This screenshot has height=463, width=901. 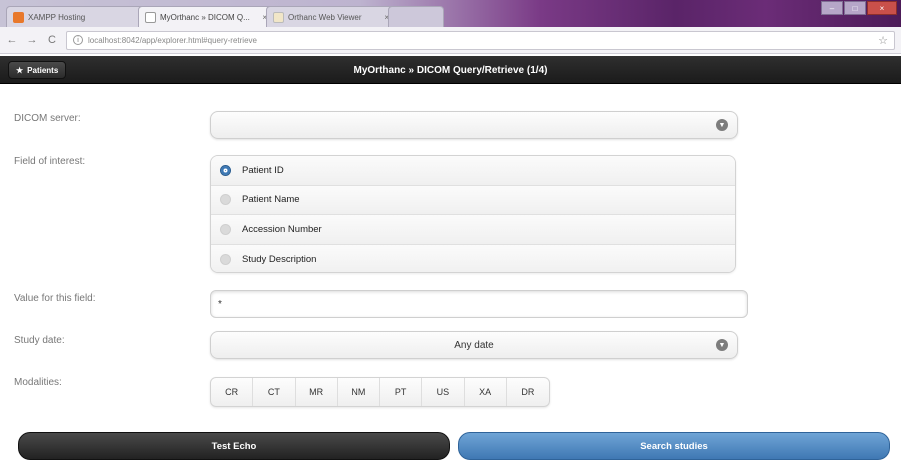 What do you see at coordinates (882, 8) in the screenshot?
I see `window-close-icon: ×` at bounding box center [882, 8].